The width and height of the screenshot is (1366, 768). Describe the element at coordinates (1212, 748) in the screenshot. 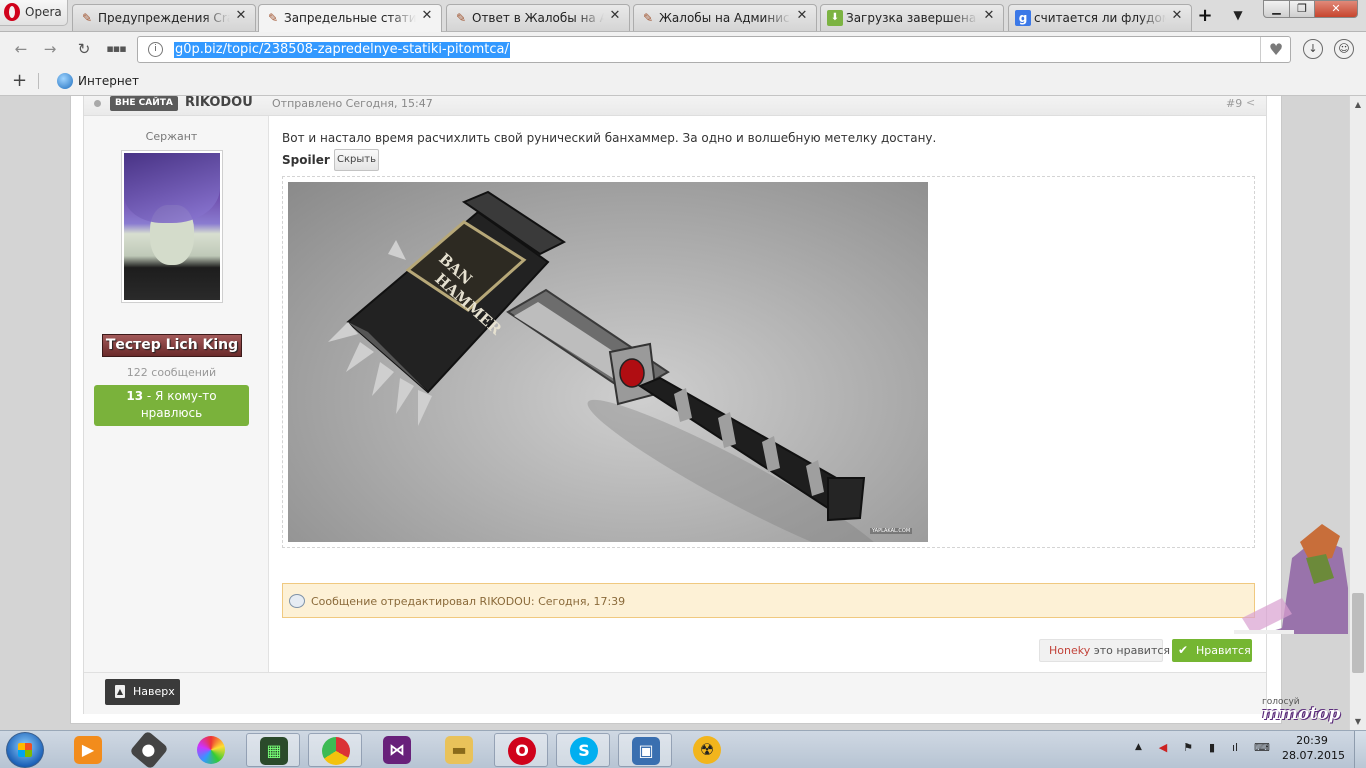

I see `battery-icon: ▮` at that location.